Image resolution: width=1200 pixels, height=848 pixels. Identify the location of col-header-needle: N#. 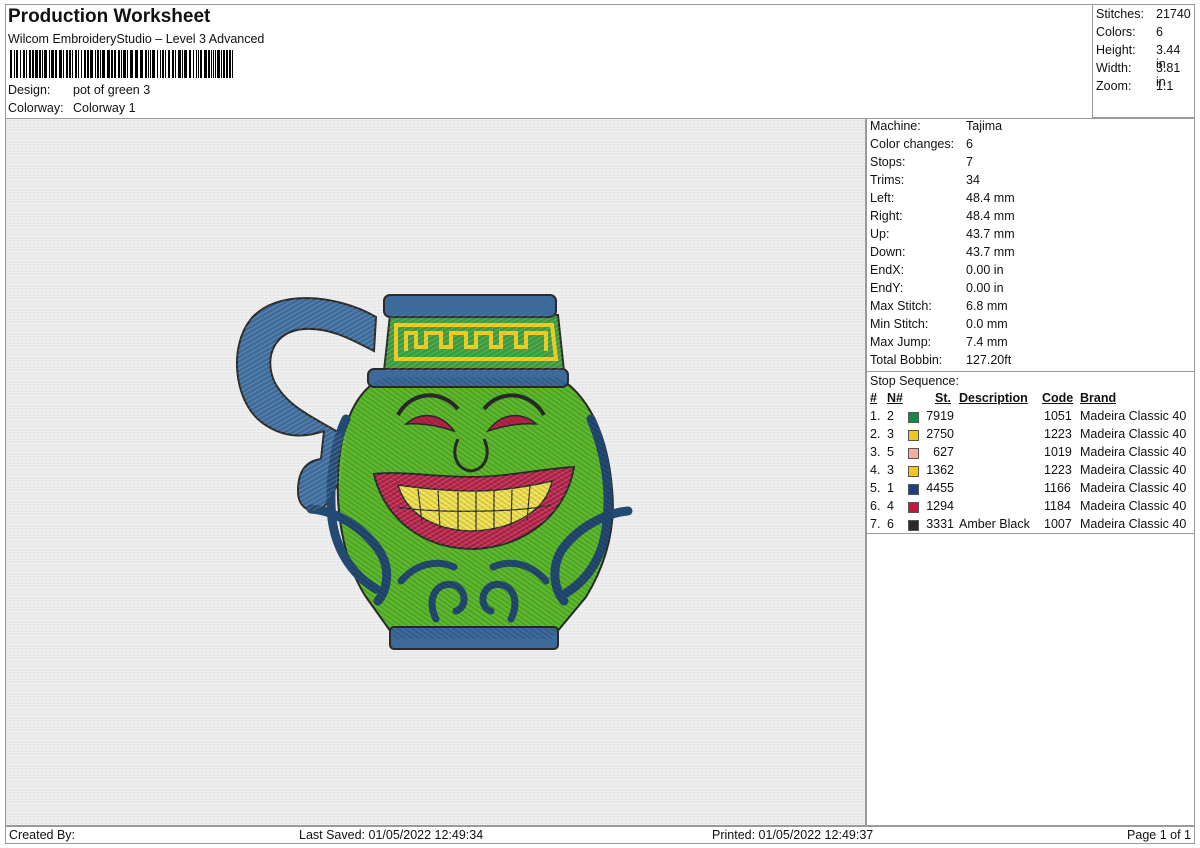
(895, 398).